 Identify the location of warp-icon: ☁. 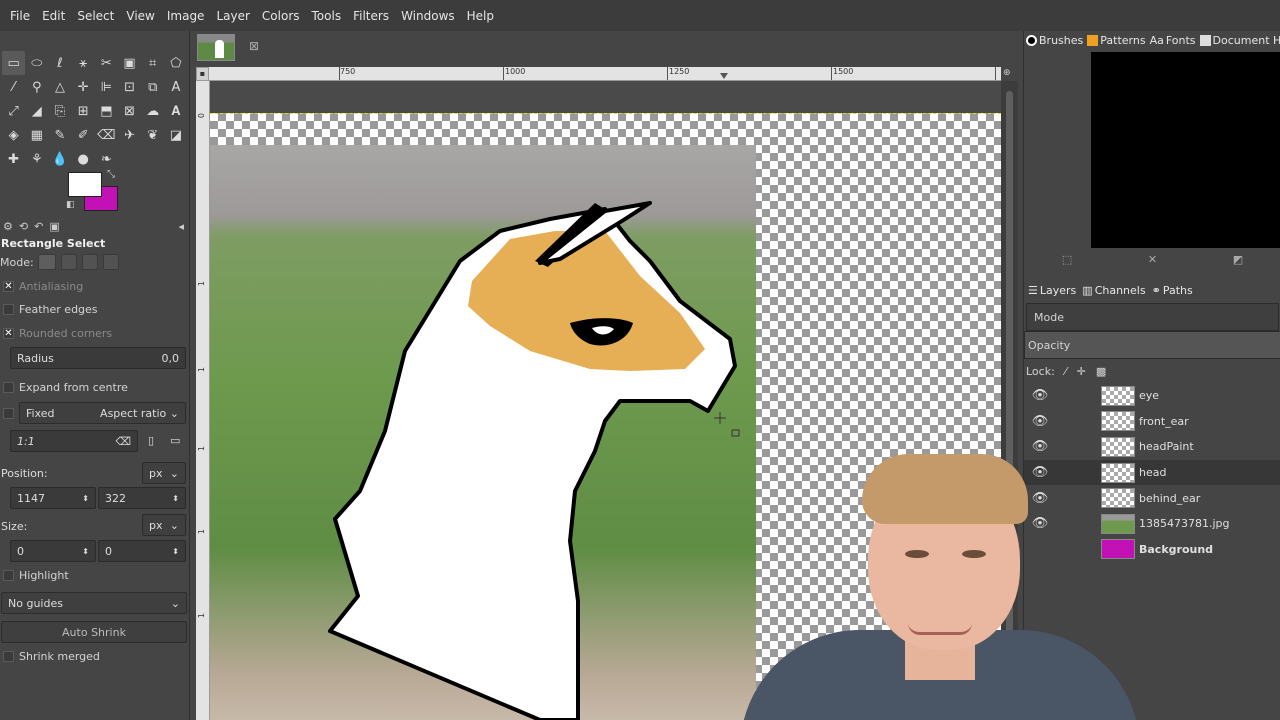
(152, 111).